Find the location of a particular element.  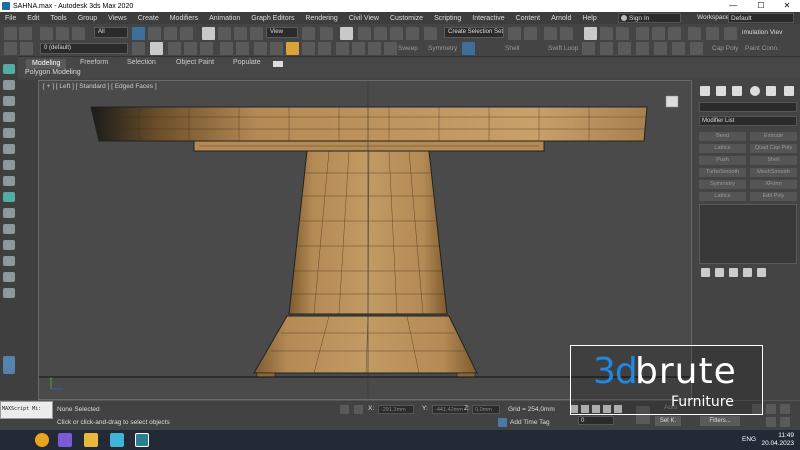

menu-file: File is located at coordinates (11, 18).